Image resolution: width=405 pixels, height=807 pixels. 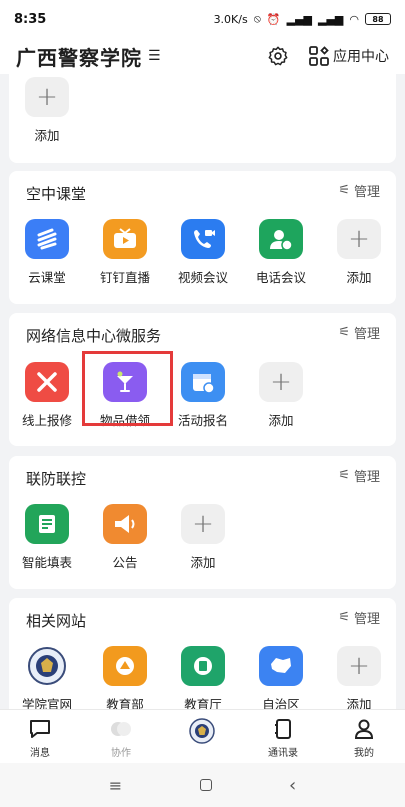 What do you see at coordinates (292, 785) in the screenshot?
I see `back-chevron-icon: ‹` at bounding box center [292, 785].